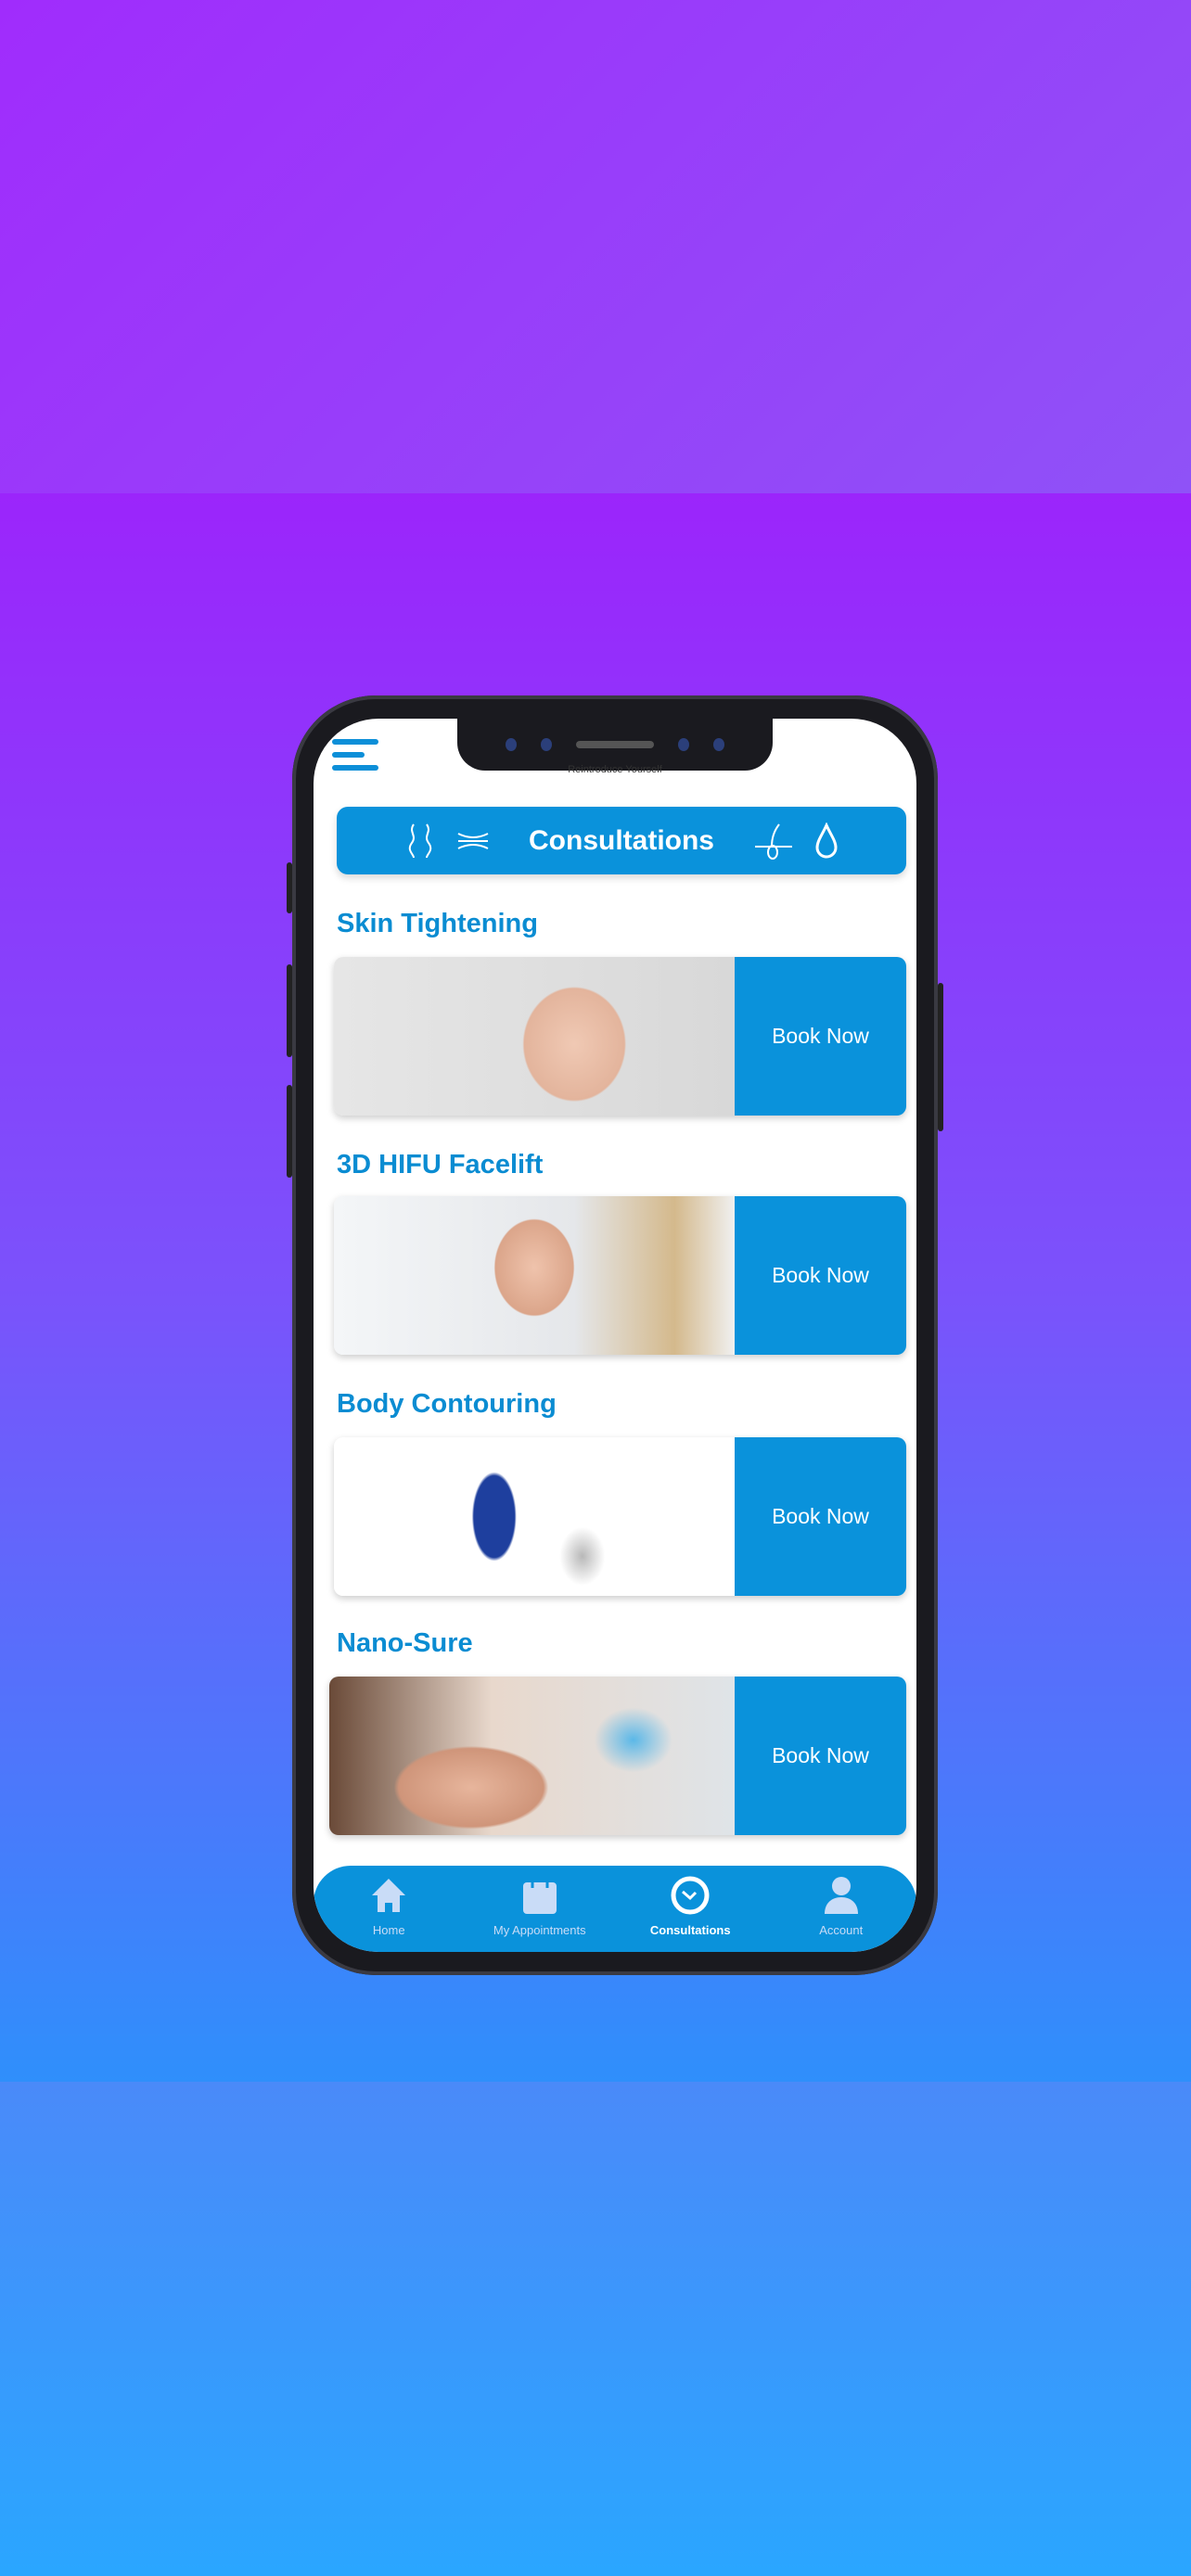  What do you see at coordinates (690, 1930) in the screenshot?
I see `nav-label: Consultations` at bounding box center [690, 1930].